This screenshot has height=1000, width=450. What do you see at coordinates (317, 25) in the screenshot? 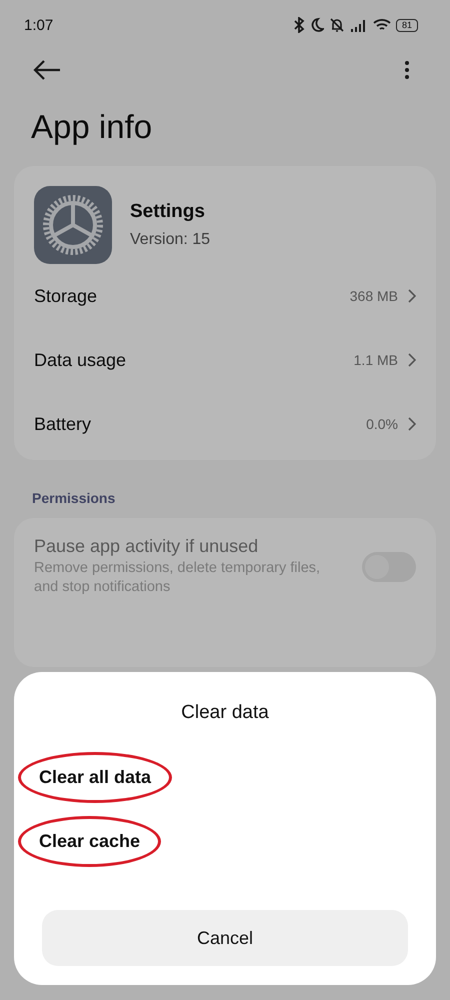
I see `moon-icon` at bounding box center [317, 25].